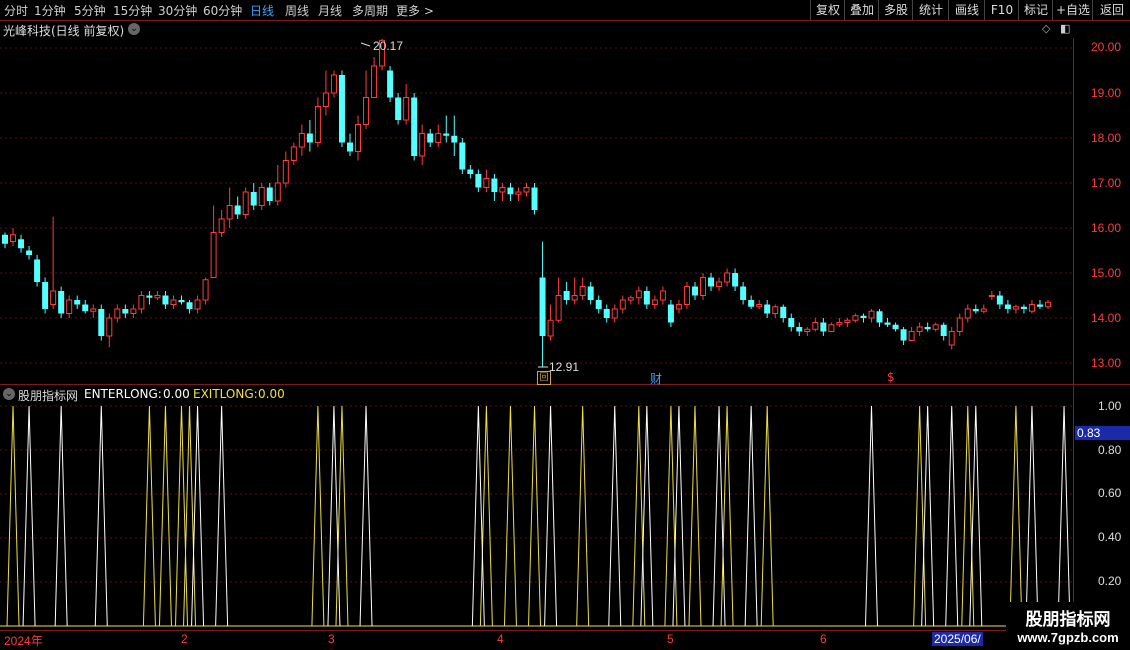 The width and height of the screenshot is (1130, 650). I want to click on current-value-badge: 0.83, so click(1102, 433).